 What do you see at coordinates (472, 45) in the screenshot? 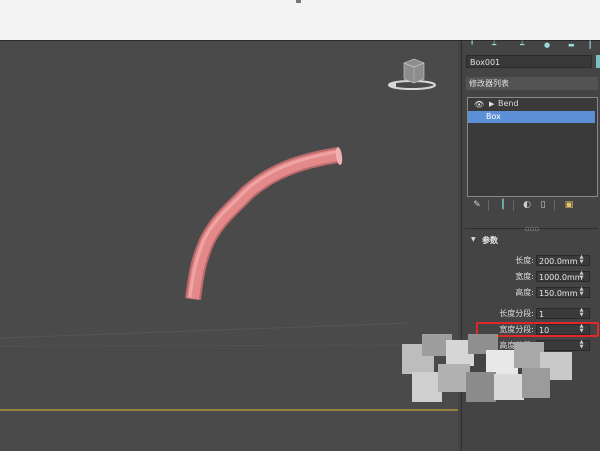
I see `create-tab-icon: ╹` at bounding box center [472, 45].